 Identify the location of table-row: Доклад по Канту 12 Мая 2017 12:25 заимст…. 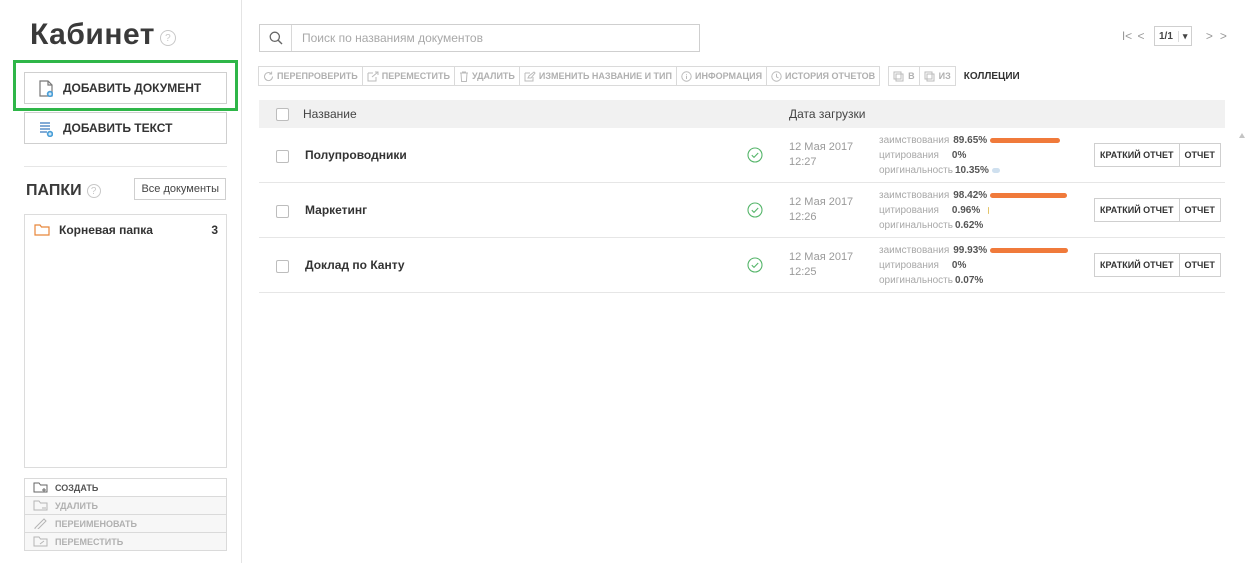
(742, 266).